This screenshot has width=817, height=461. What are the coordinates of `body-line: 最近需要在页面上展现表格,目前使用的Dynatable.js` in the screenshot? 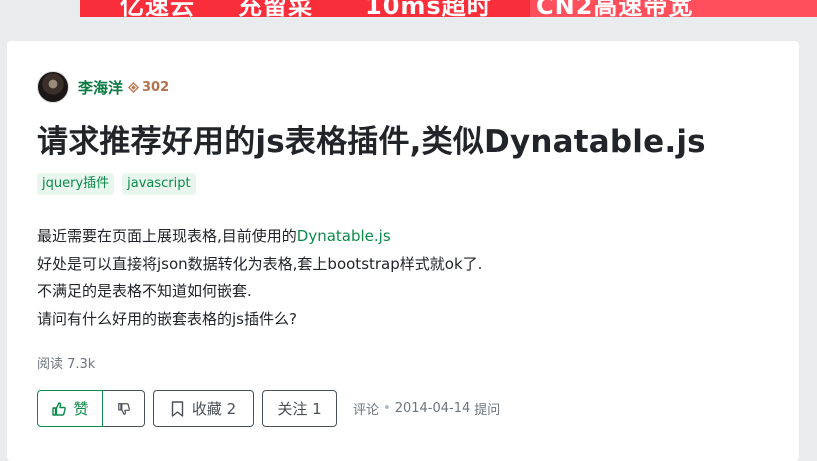 It's located at (259, 237).